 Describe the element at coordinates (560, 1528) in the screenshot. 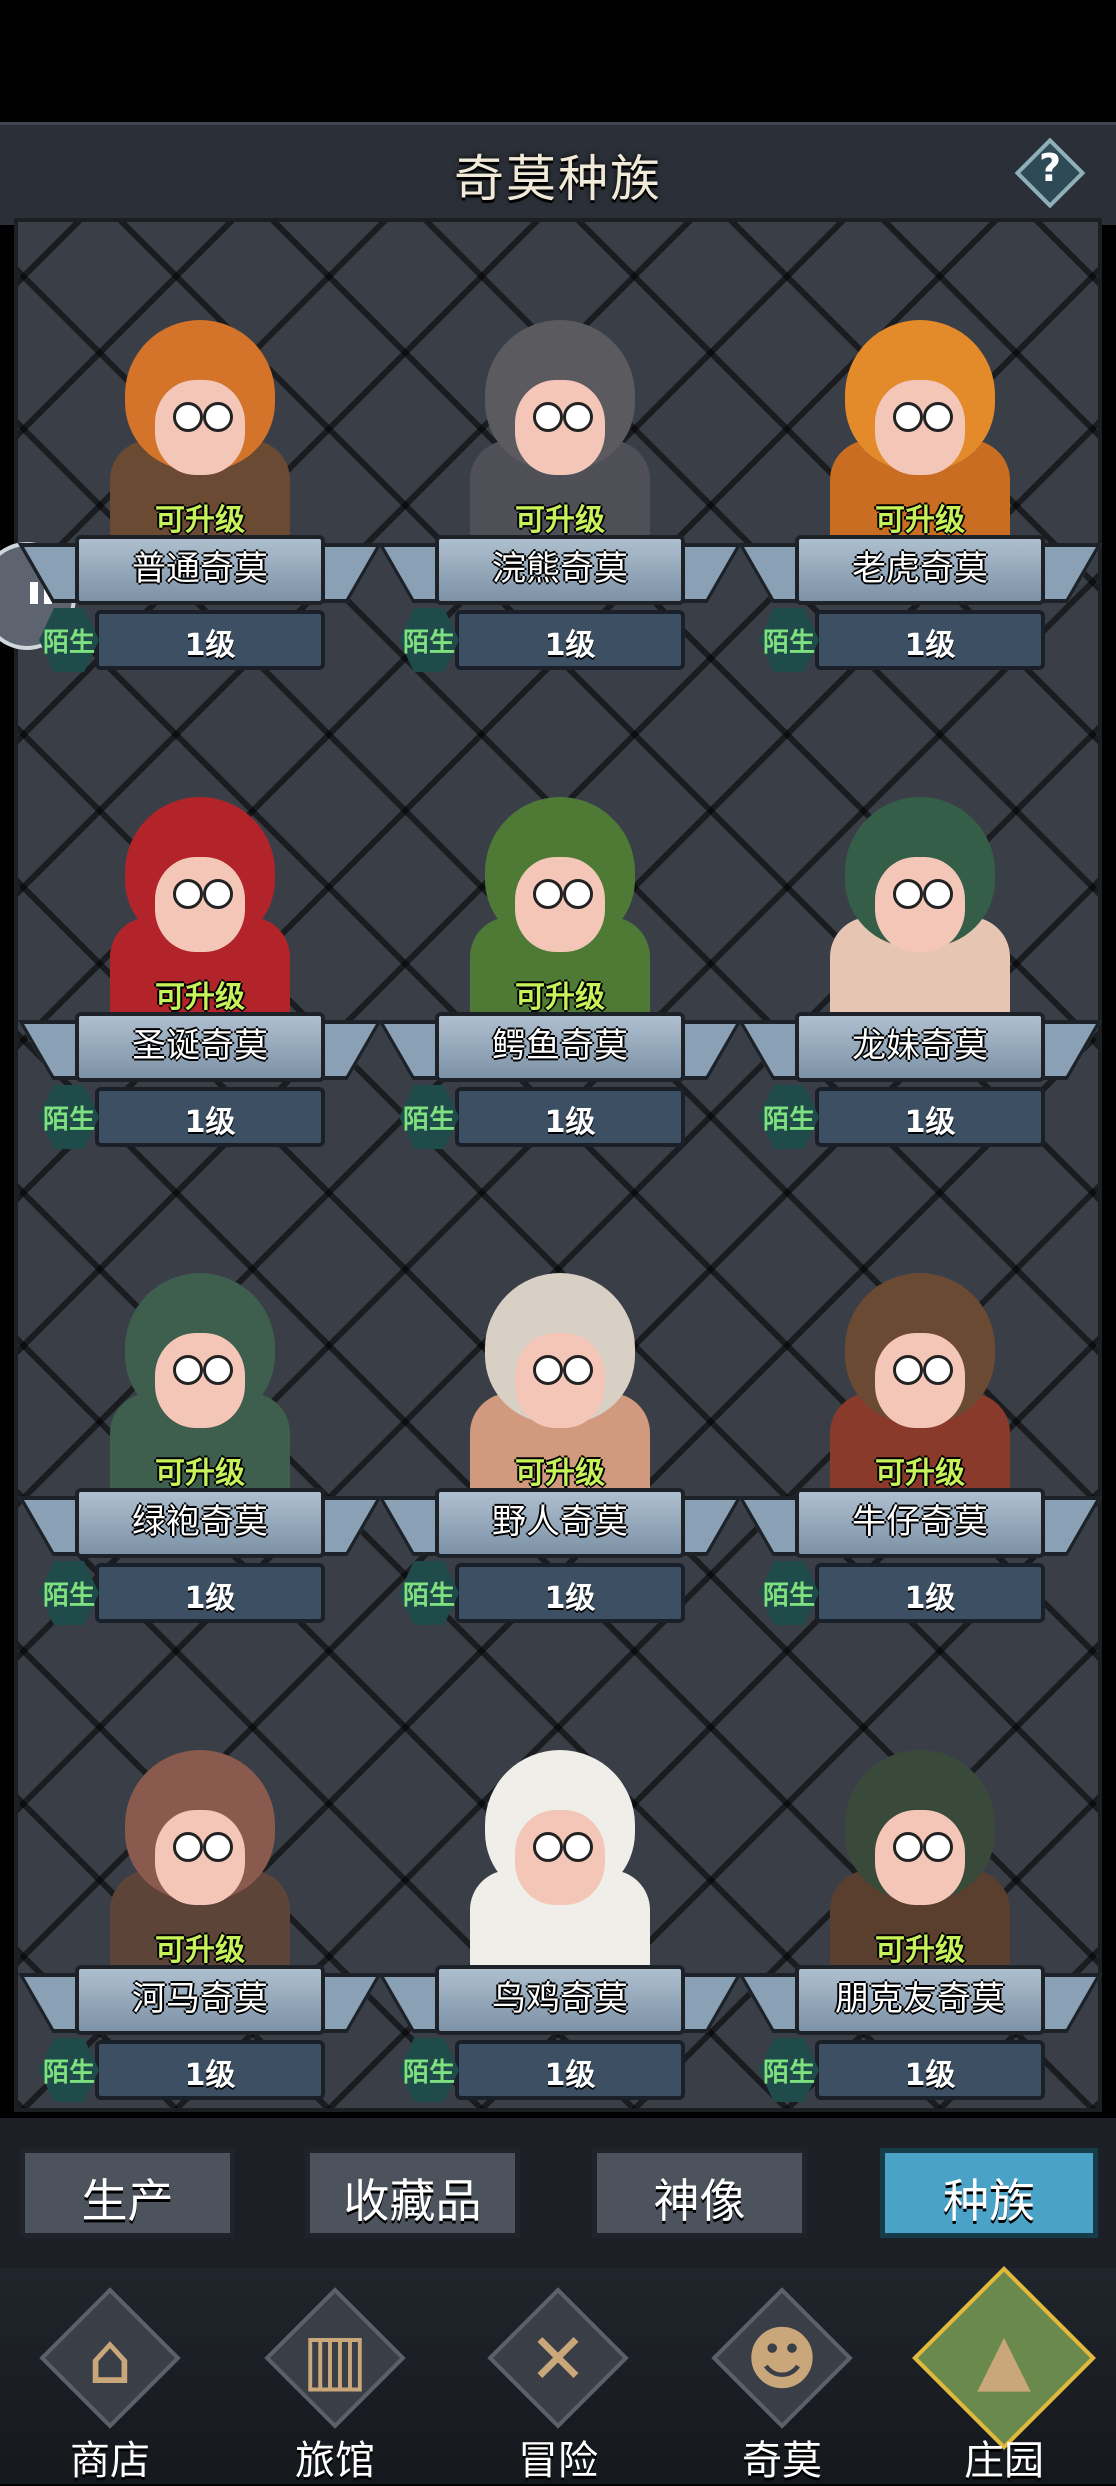

I see `name-banner: 野人奇莫` at that location.